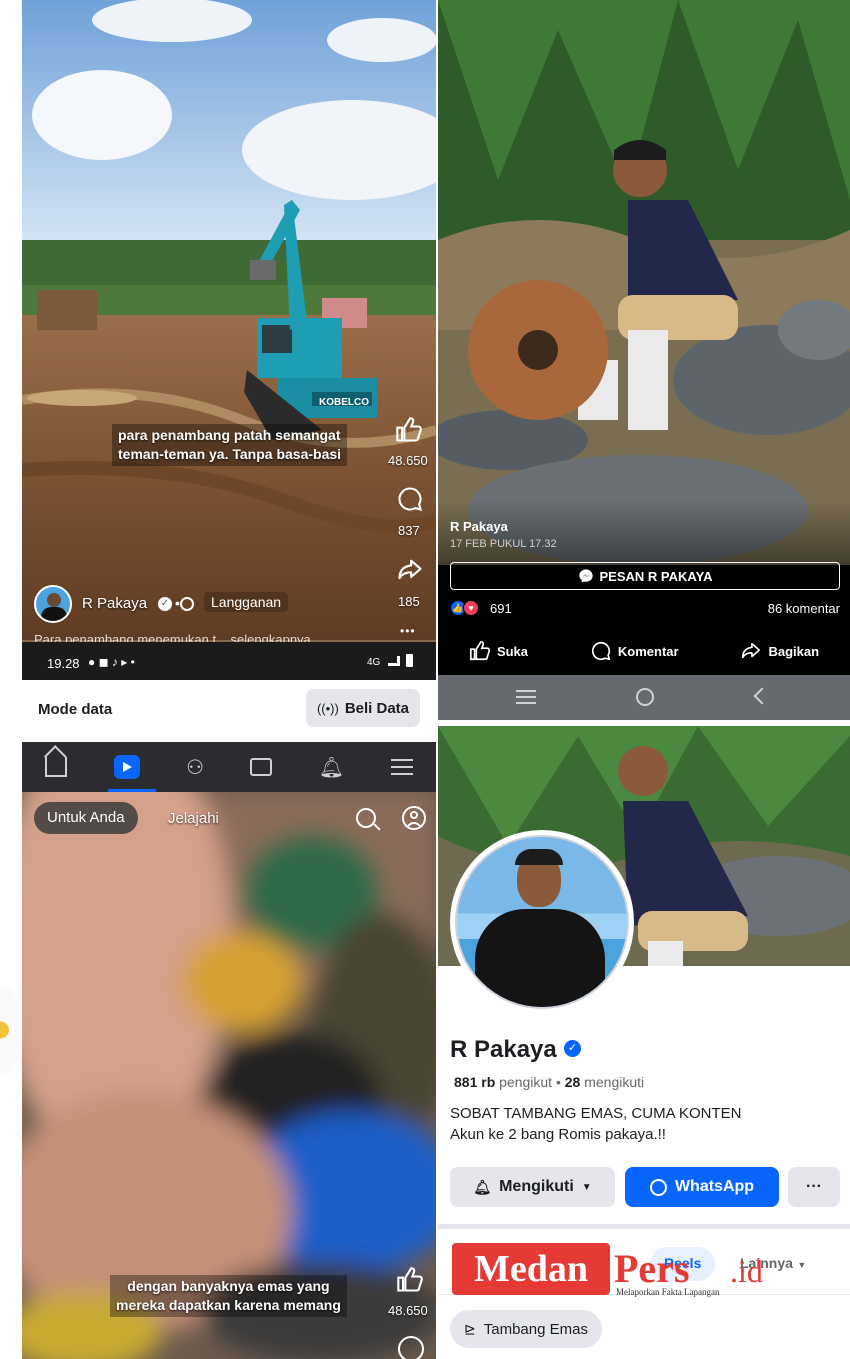 The image size is (850, 1359). What do you see at coordinates (246, 602) in the screenshot?
I see `subscribe-button: Langganan` at bounding box center [246, 602].